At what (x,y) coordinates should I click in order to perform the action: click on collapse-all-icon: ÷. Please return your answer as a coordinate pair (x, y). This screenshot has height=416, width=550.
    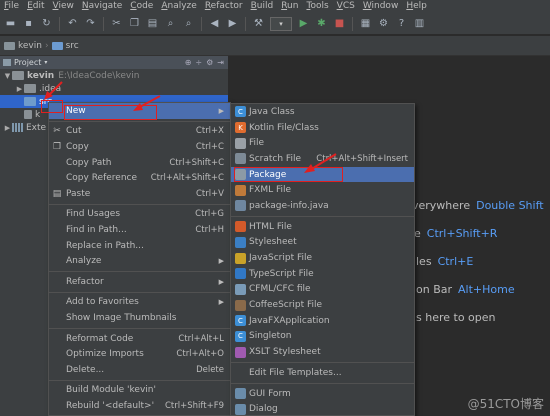
    Looking at the image, I should click on (198, 62).